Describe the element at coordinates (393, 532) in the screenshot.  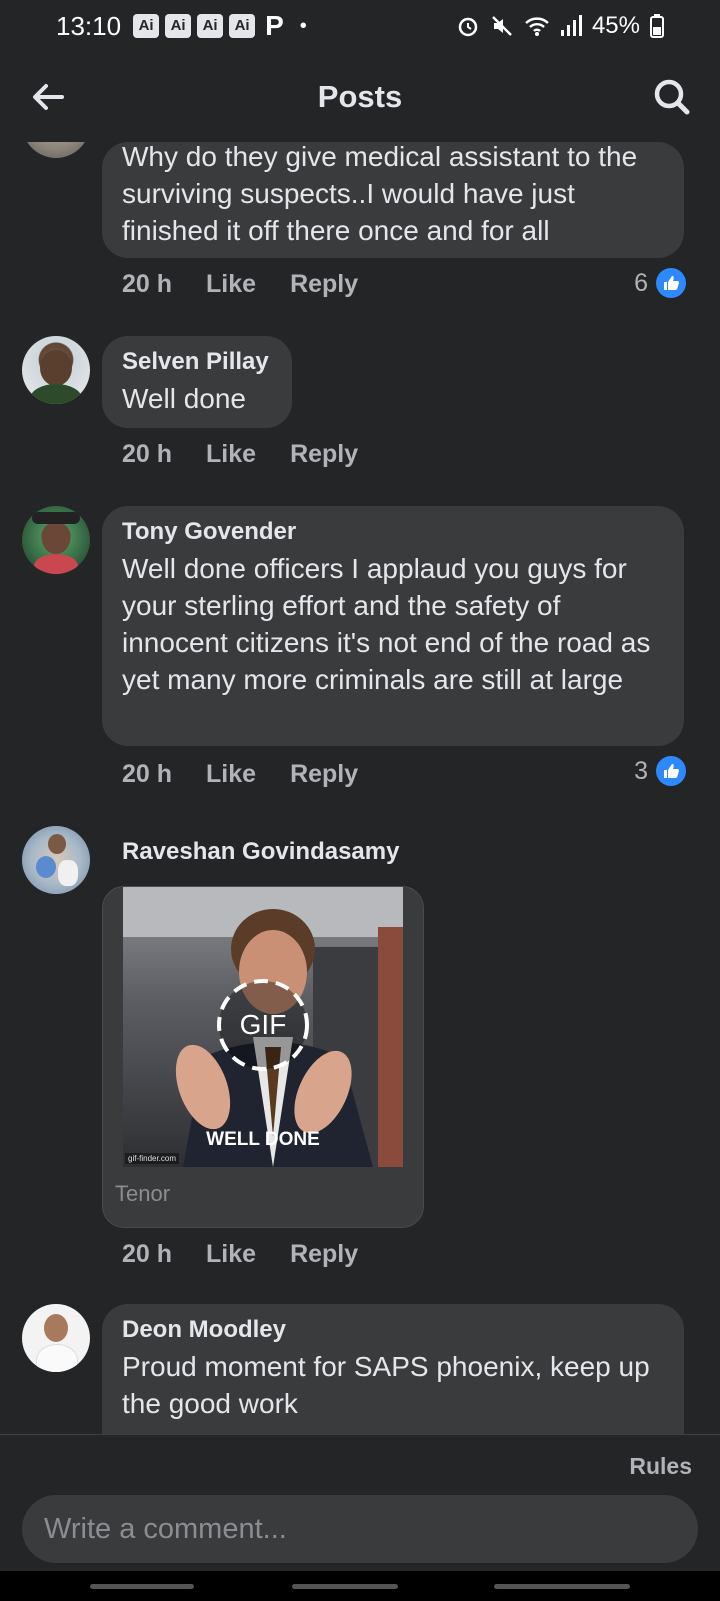
I see `comment-author: Tony Govender` at that location.